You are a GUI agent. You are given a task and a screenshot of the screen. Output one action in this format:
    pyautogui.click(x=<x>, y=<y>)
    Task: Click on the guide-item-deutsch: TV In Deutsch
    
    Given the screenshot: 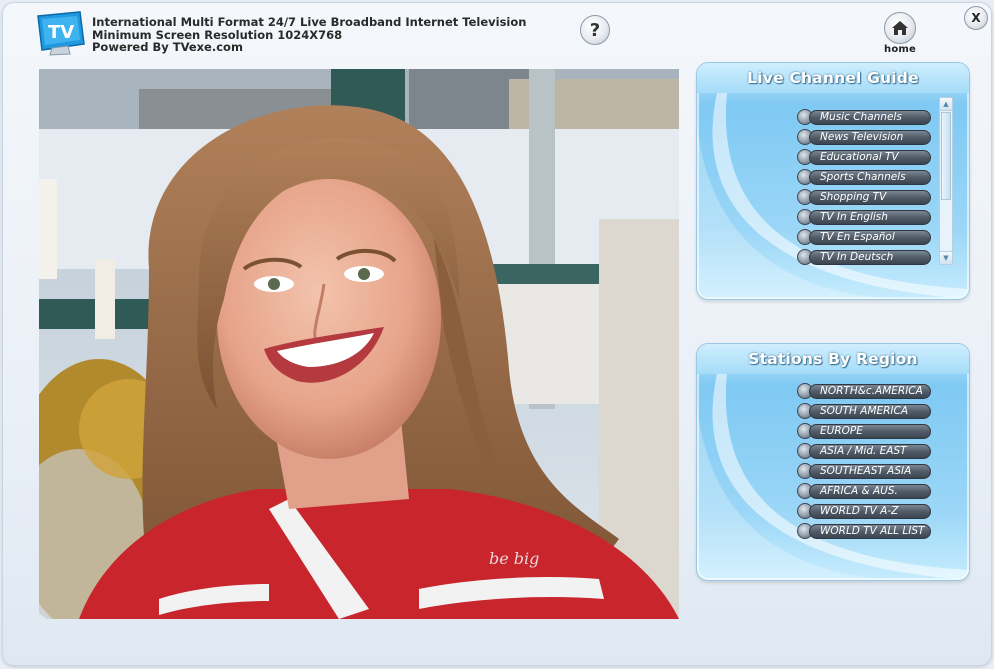 What is the action you would take?
    pyautogui.click(x=865, y=257)
    